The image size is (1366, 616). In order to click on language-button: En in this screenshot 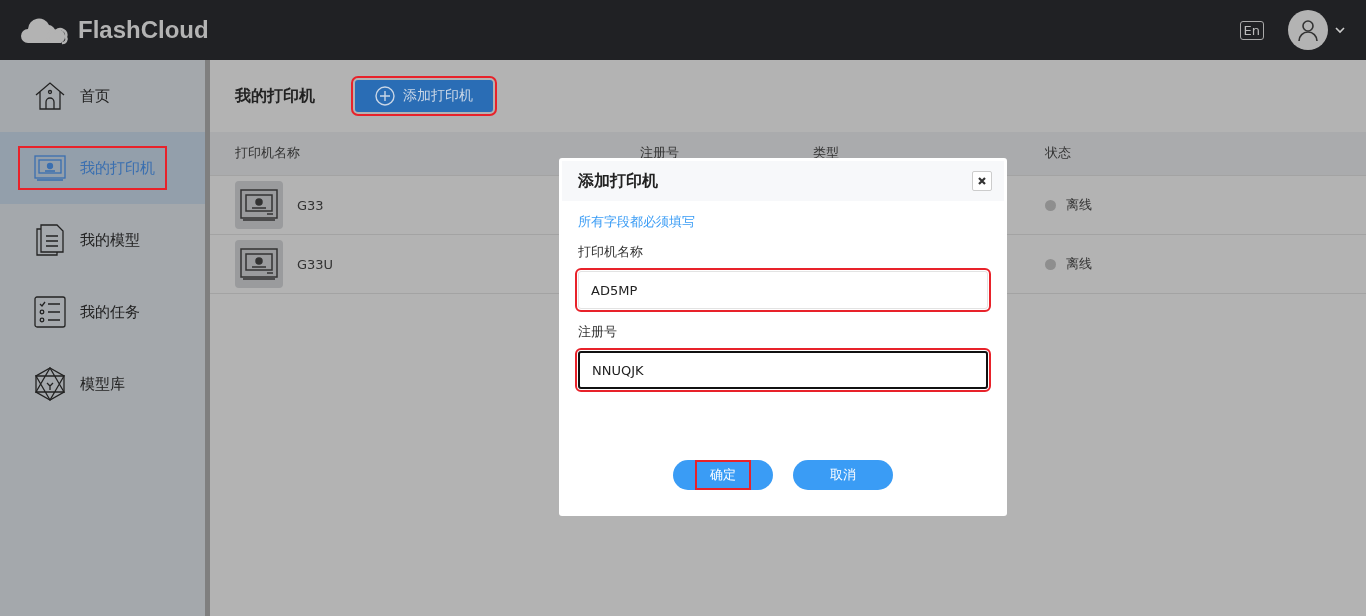, I will do `click(1251, 30)`.